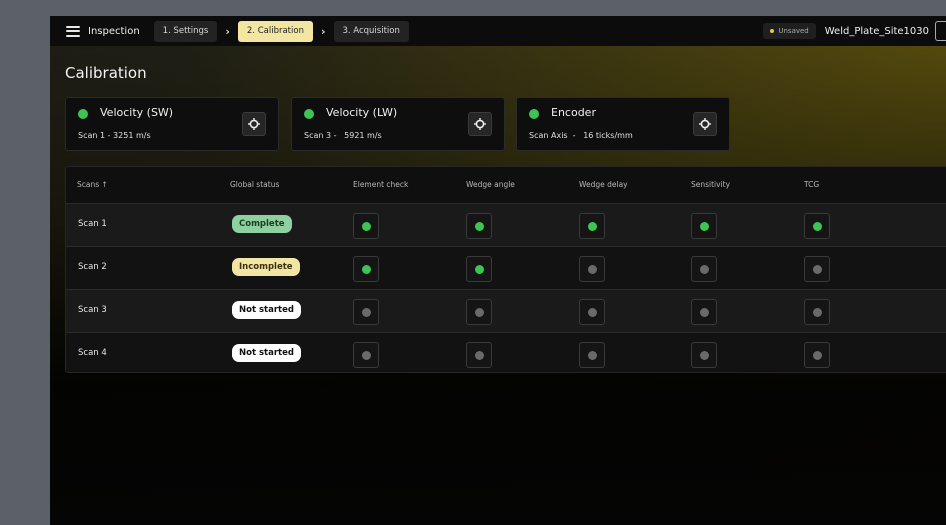  What do you see at coordinates (343, 135) in the screenshot?
I see `card-detail: Scan 3 - 5921 m/s` at bounding box center [343, 135].